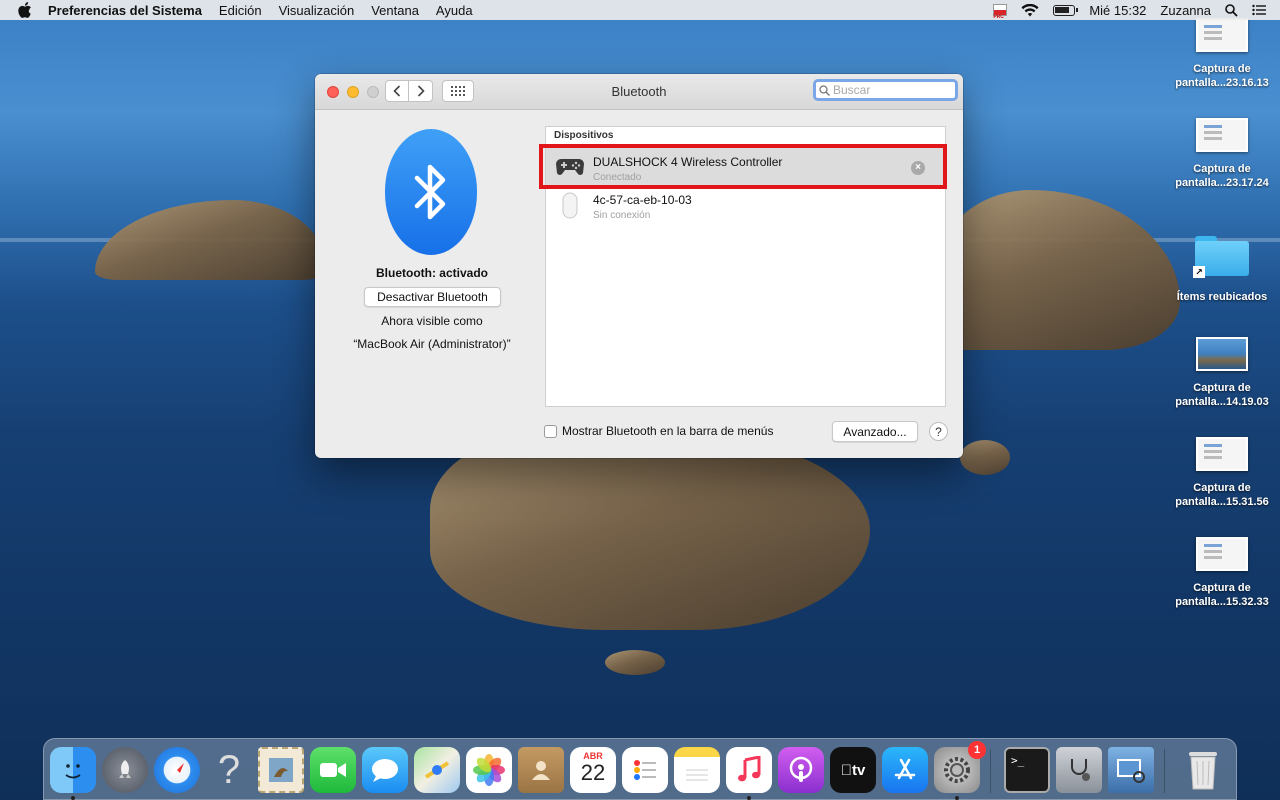 The height and width of the screenshot is (800, 1280). What do you see at coordinates (550, 431) in the screenshot?
I see `show-in-menubar-checkbox` at bounding box center [550, 431].